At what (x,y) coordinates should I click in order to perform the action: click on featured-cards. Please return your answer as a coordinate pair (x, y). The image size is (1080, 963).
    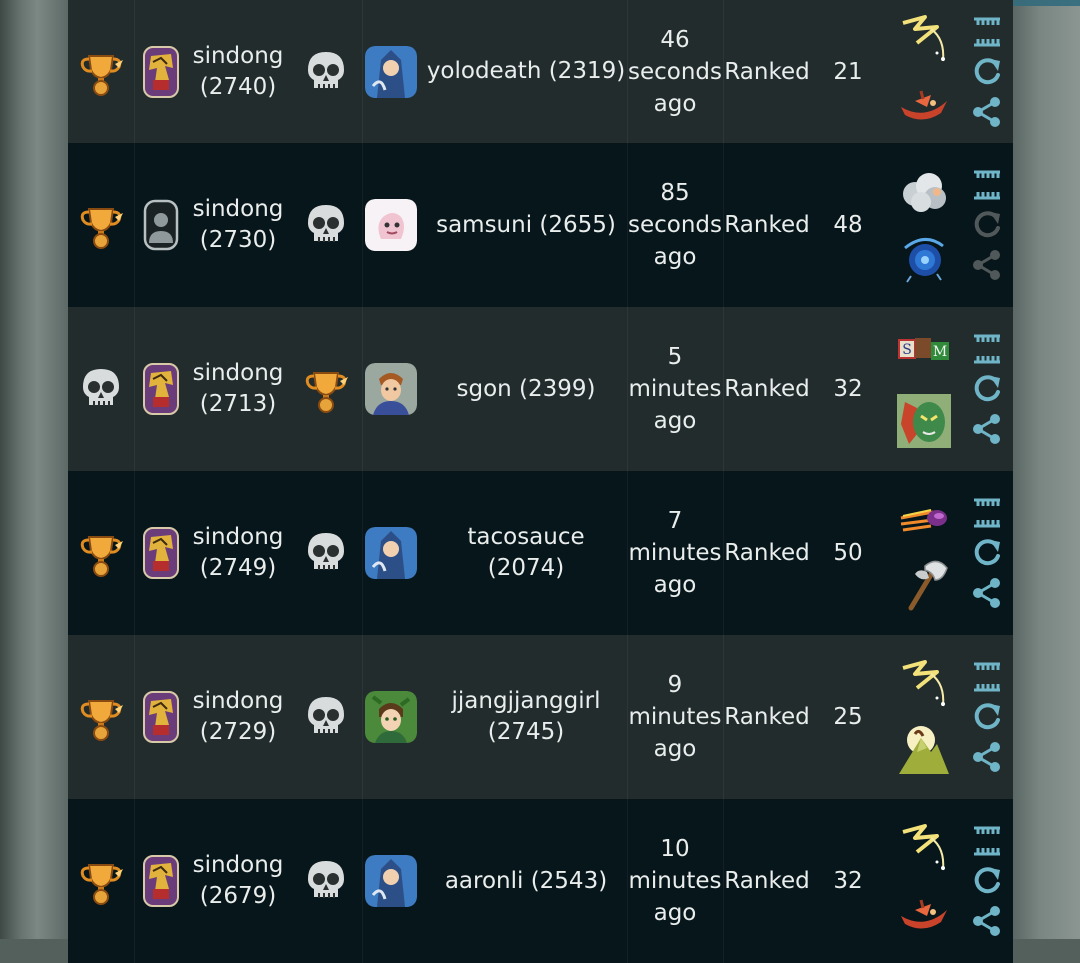
    Looking at the image, I should click on (924, 553).